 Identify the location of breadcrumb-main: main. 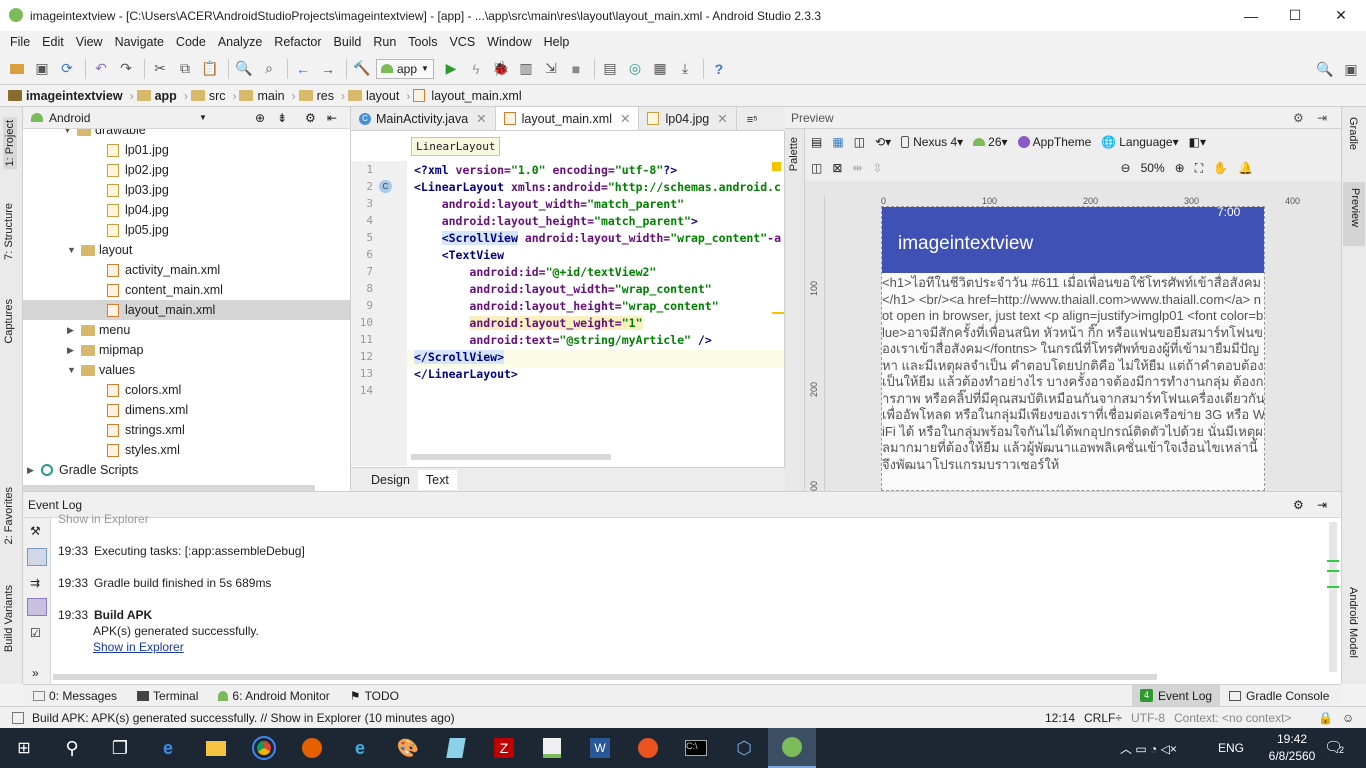
(262, 96).